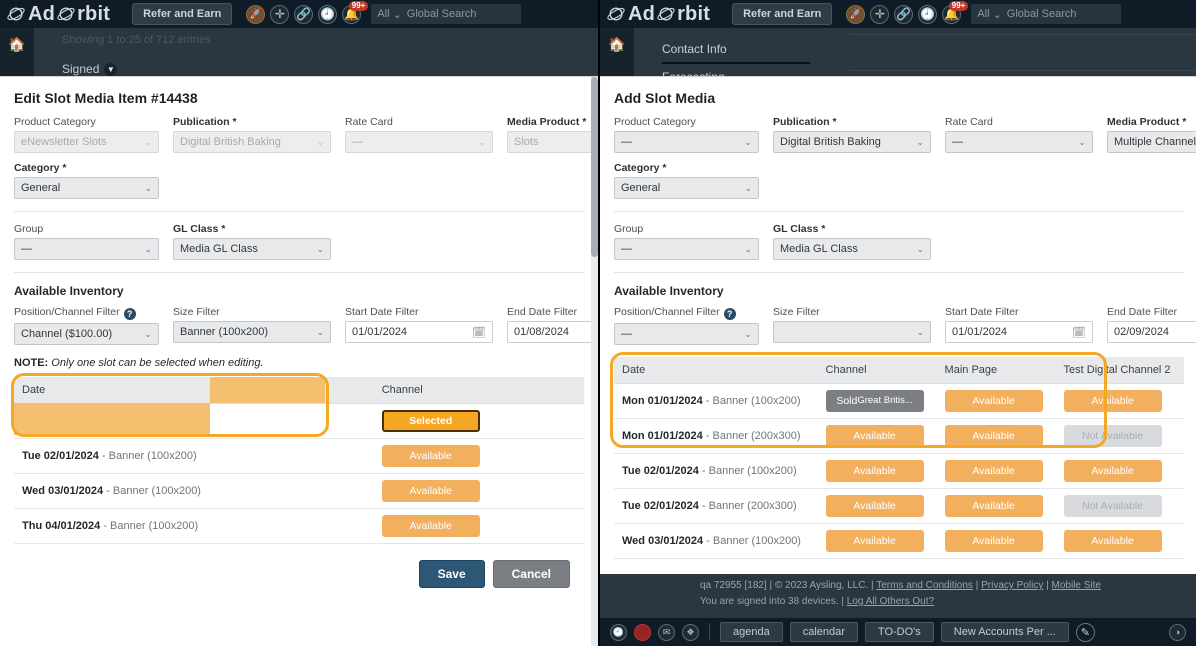 This screenshot has width=1196, height=646. I want to click on select-media-product: Slots, so click(552, 142).